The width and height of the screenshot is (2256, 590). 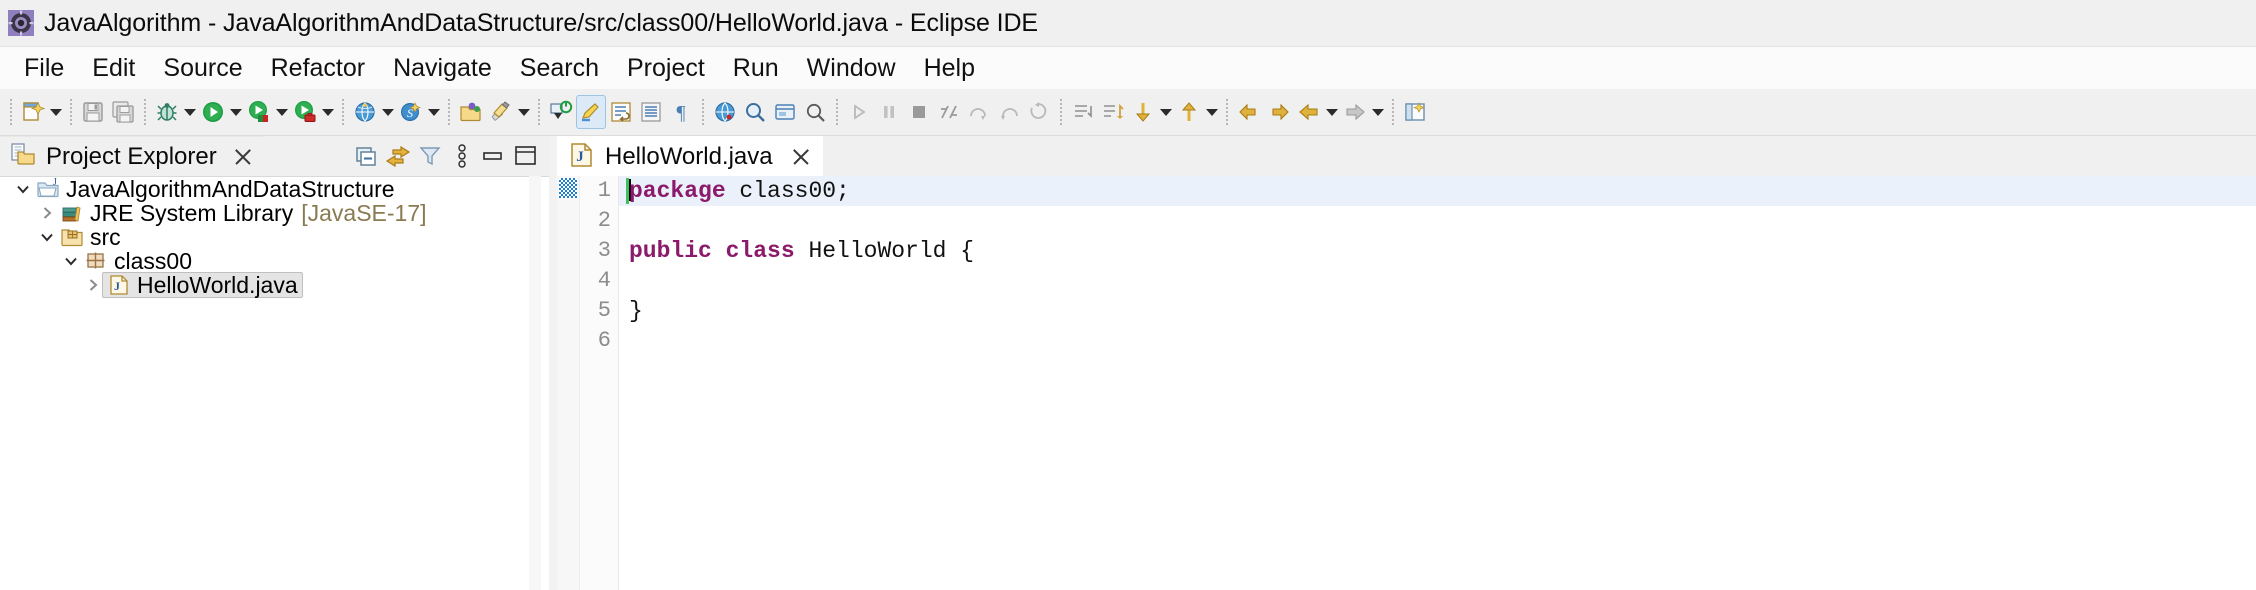 What do you see at coordinates (979, 112) in the screenshot?
I see `step-over-icon` at bounding box center [979, 112].